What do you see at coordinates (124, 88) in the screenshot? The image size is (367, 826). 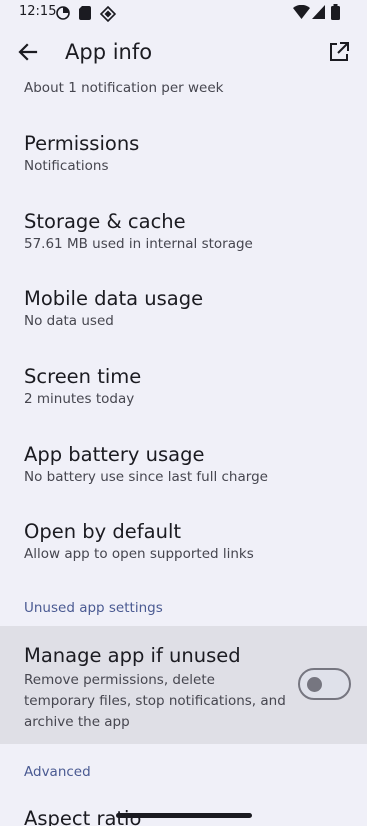 I see `notifications-subtitle: About 1 notification per week` at bounding box center [124, 88].